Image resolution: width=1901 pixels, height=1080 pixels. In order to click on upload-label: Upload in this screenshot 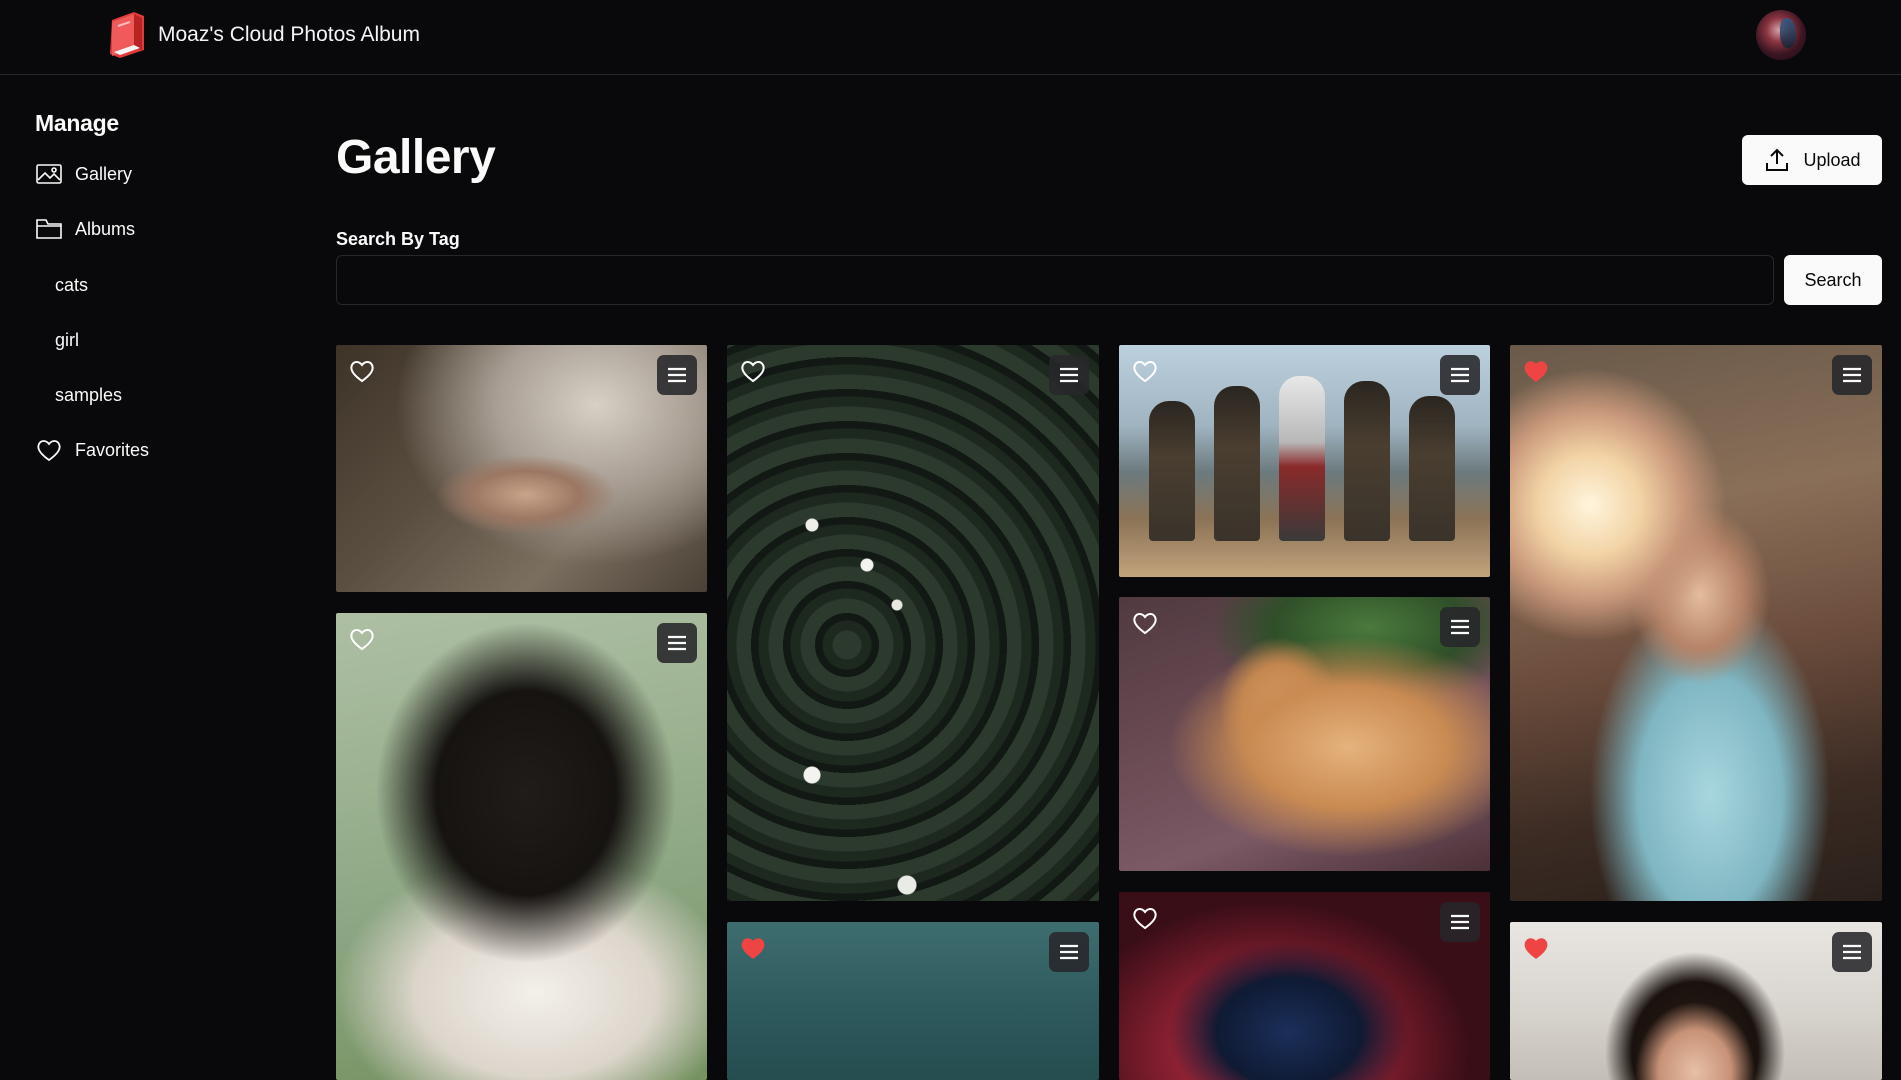, I will do `click(1832, 159)`.